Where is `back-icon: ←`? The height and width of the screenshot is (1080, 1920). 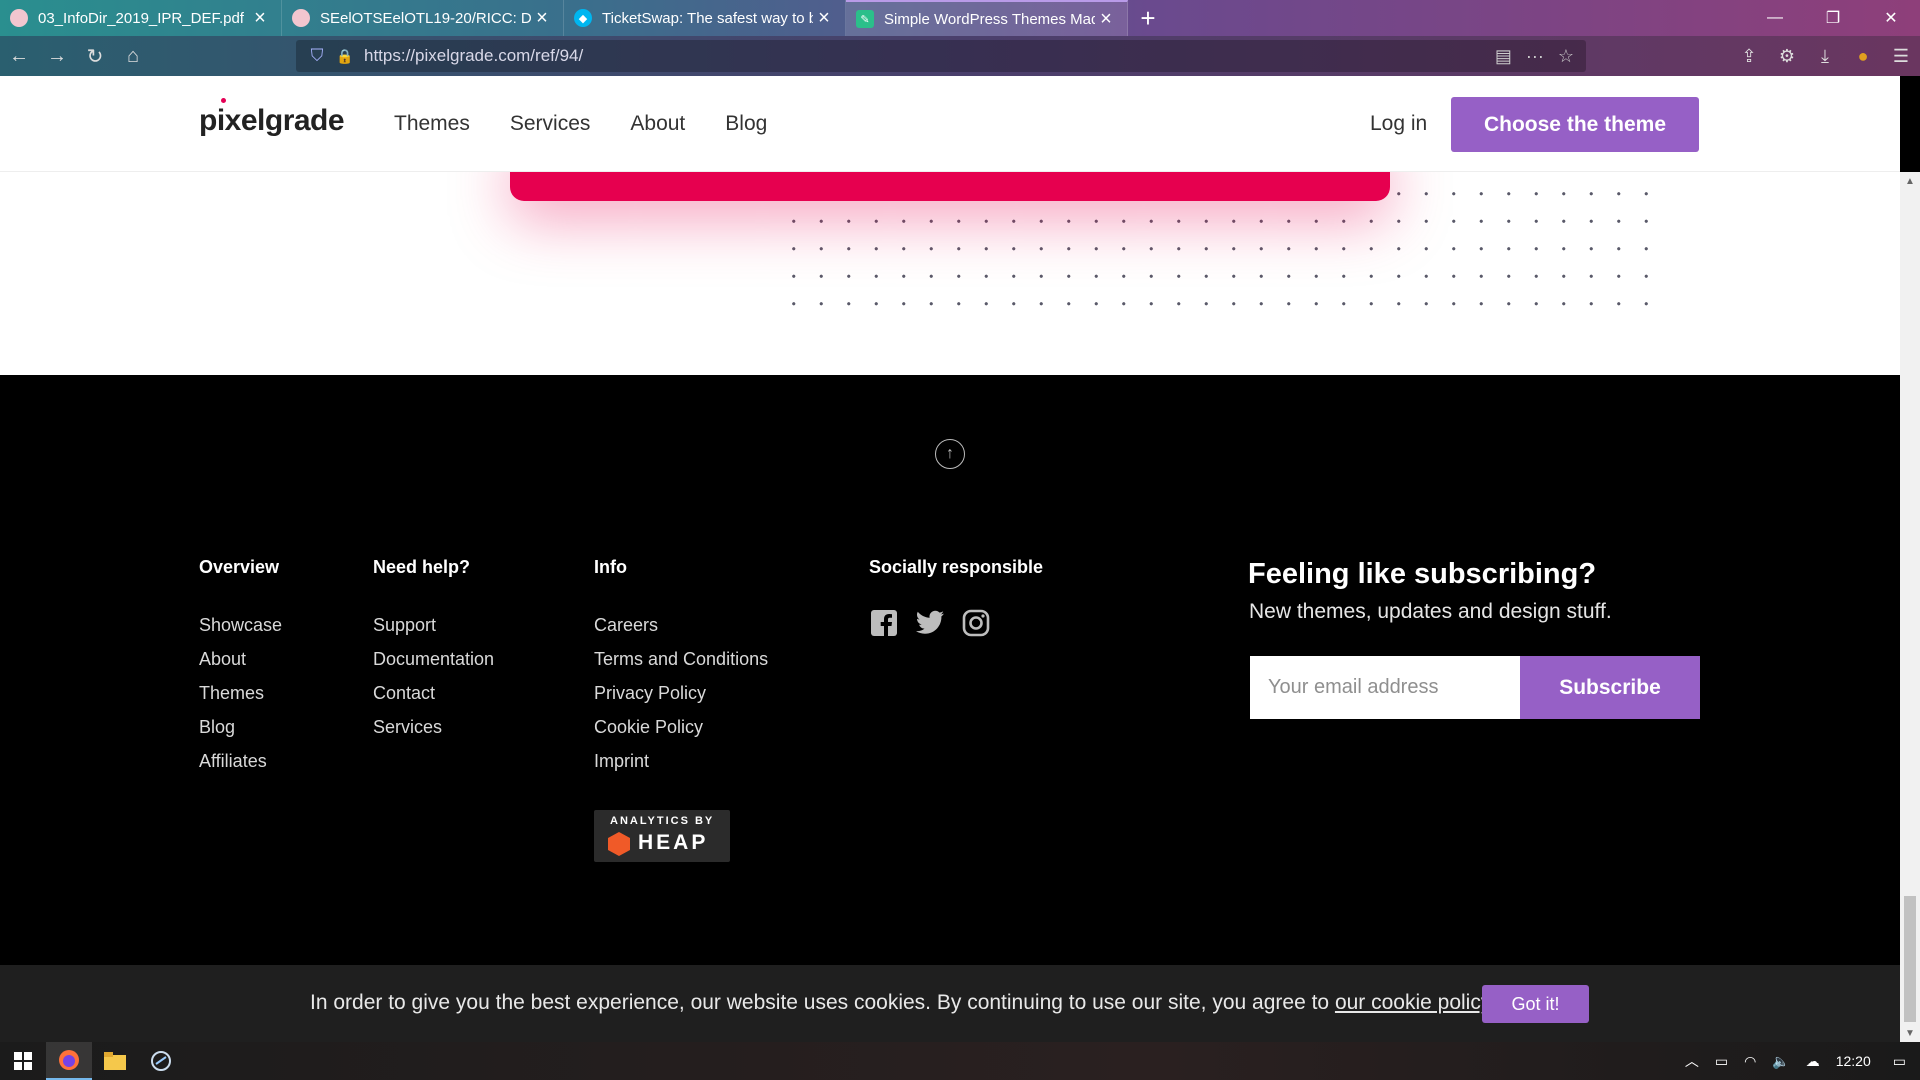 back-icon: ← is located at coordinates (19, 56).